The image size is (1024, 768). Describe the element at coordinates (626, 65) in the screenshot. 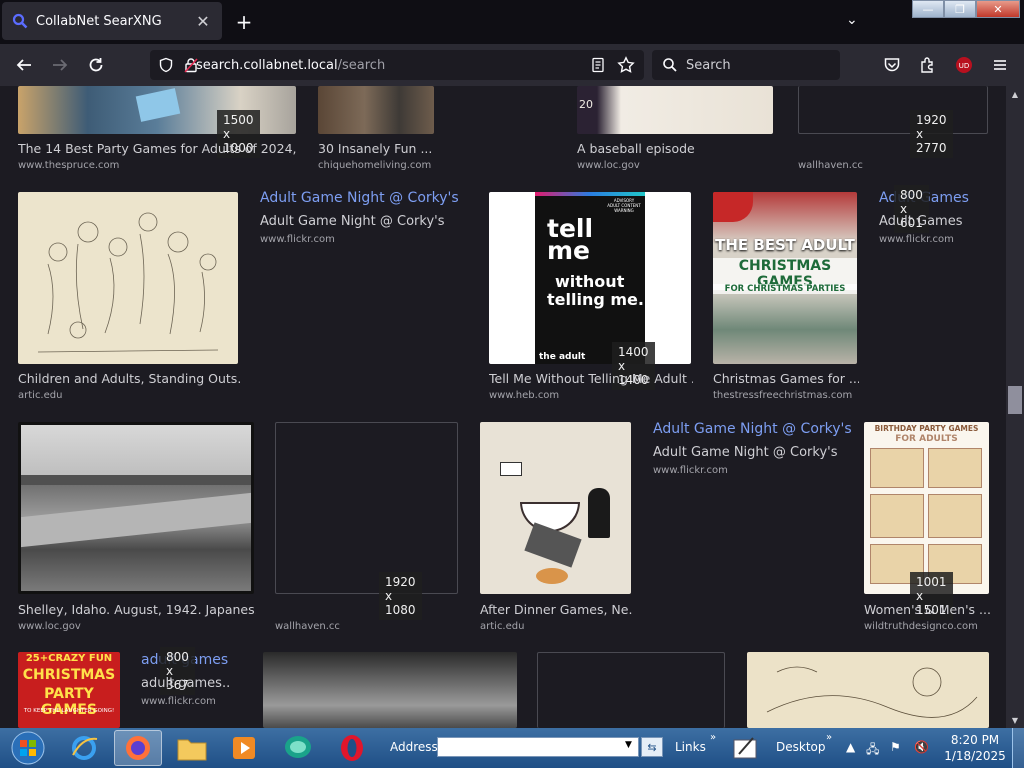

I see `bookmark-star-icon` at that location.